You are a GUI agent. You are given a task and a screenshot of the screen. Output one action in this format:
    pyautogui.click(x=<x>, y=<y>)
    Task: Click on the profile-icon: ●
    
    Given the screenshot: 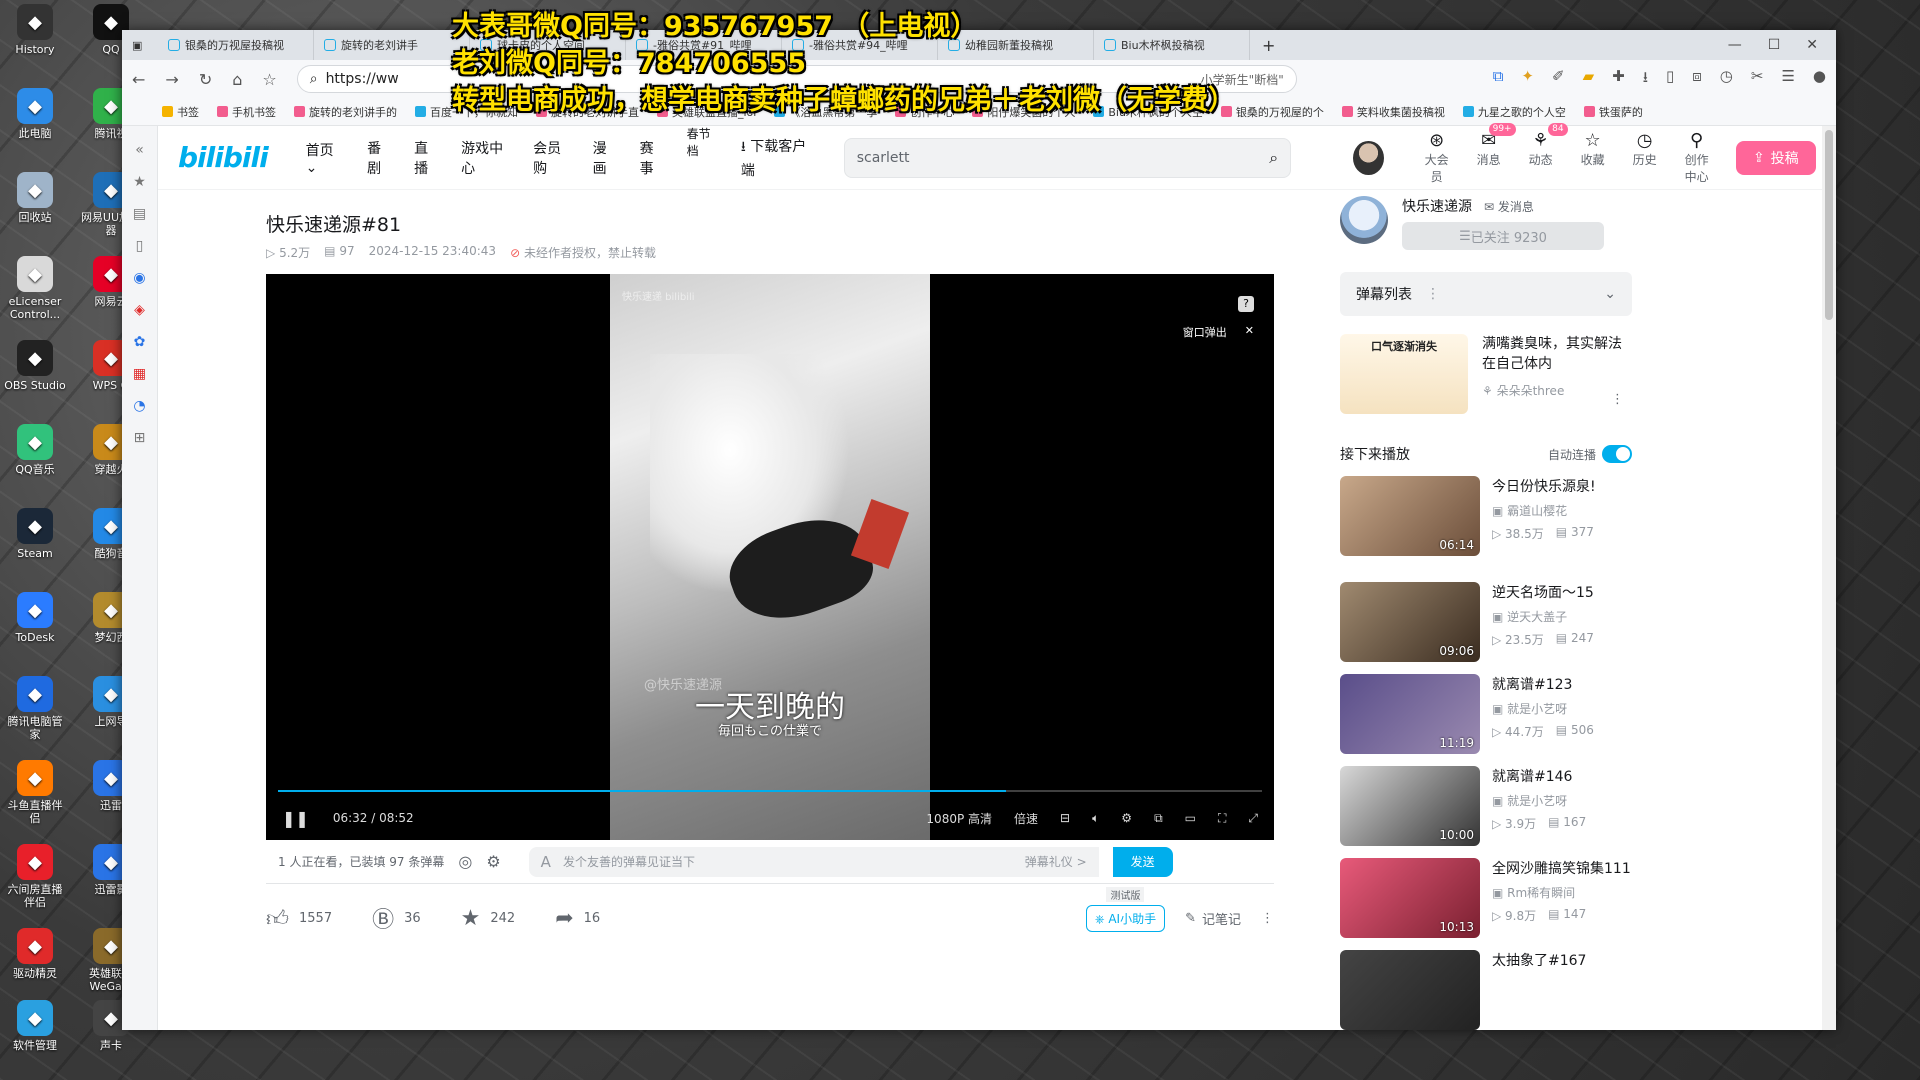 What is the action you would take?
    pyautogui.click(x=1819, y=79)
    